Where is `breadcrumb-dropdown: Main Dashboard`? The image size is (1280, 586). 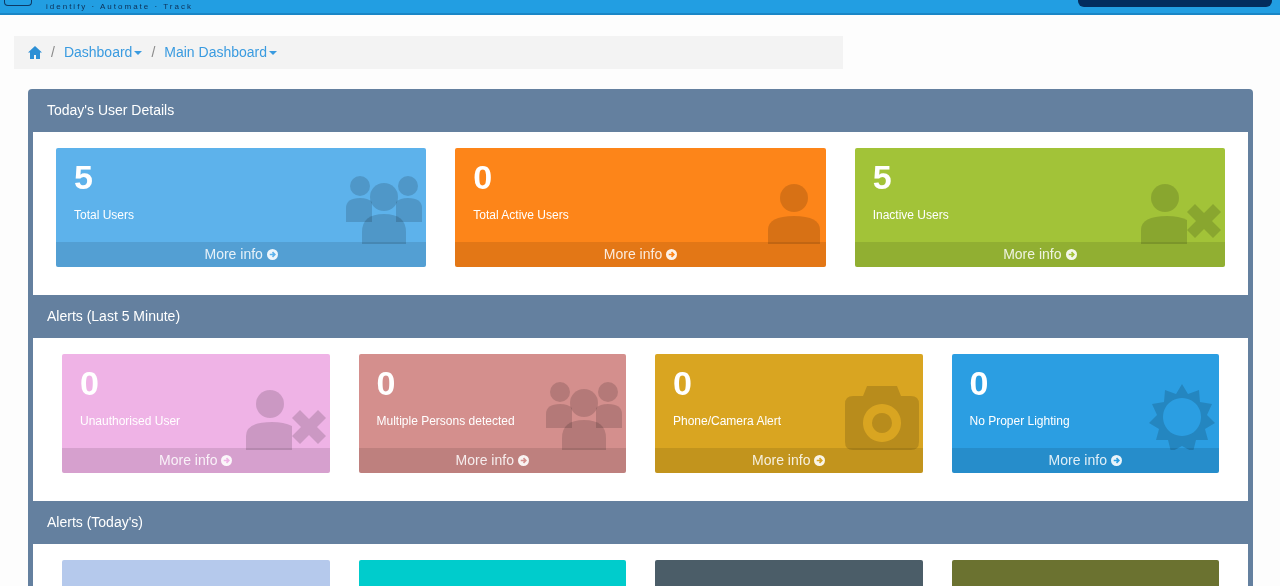 breadcrumb-dropdown: Main Dashboard is located at coordinates (220, 52).